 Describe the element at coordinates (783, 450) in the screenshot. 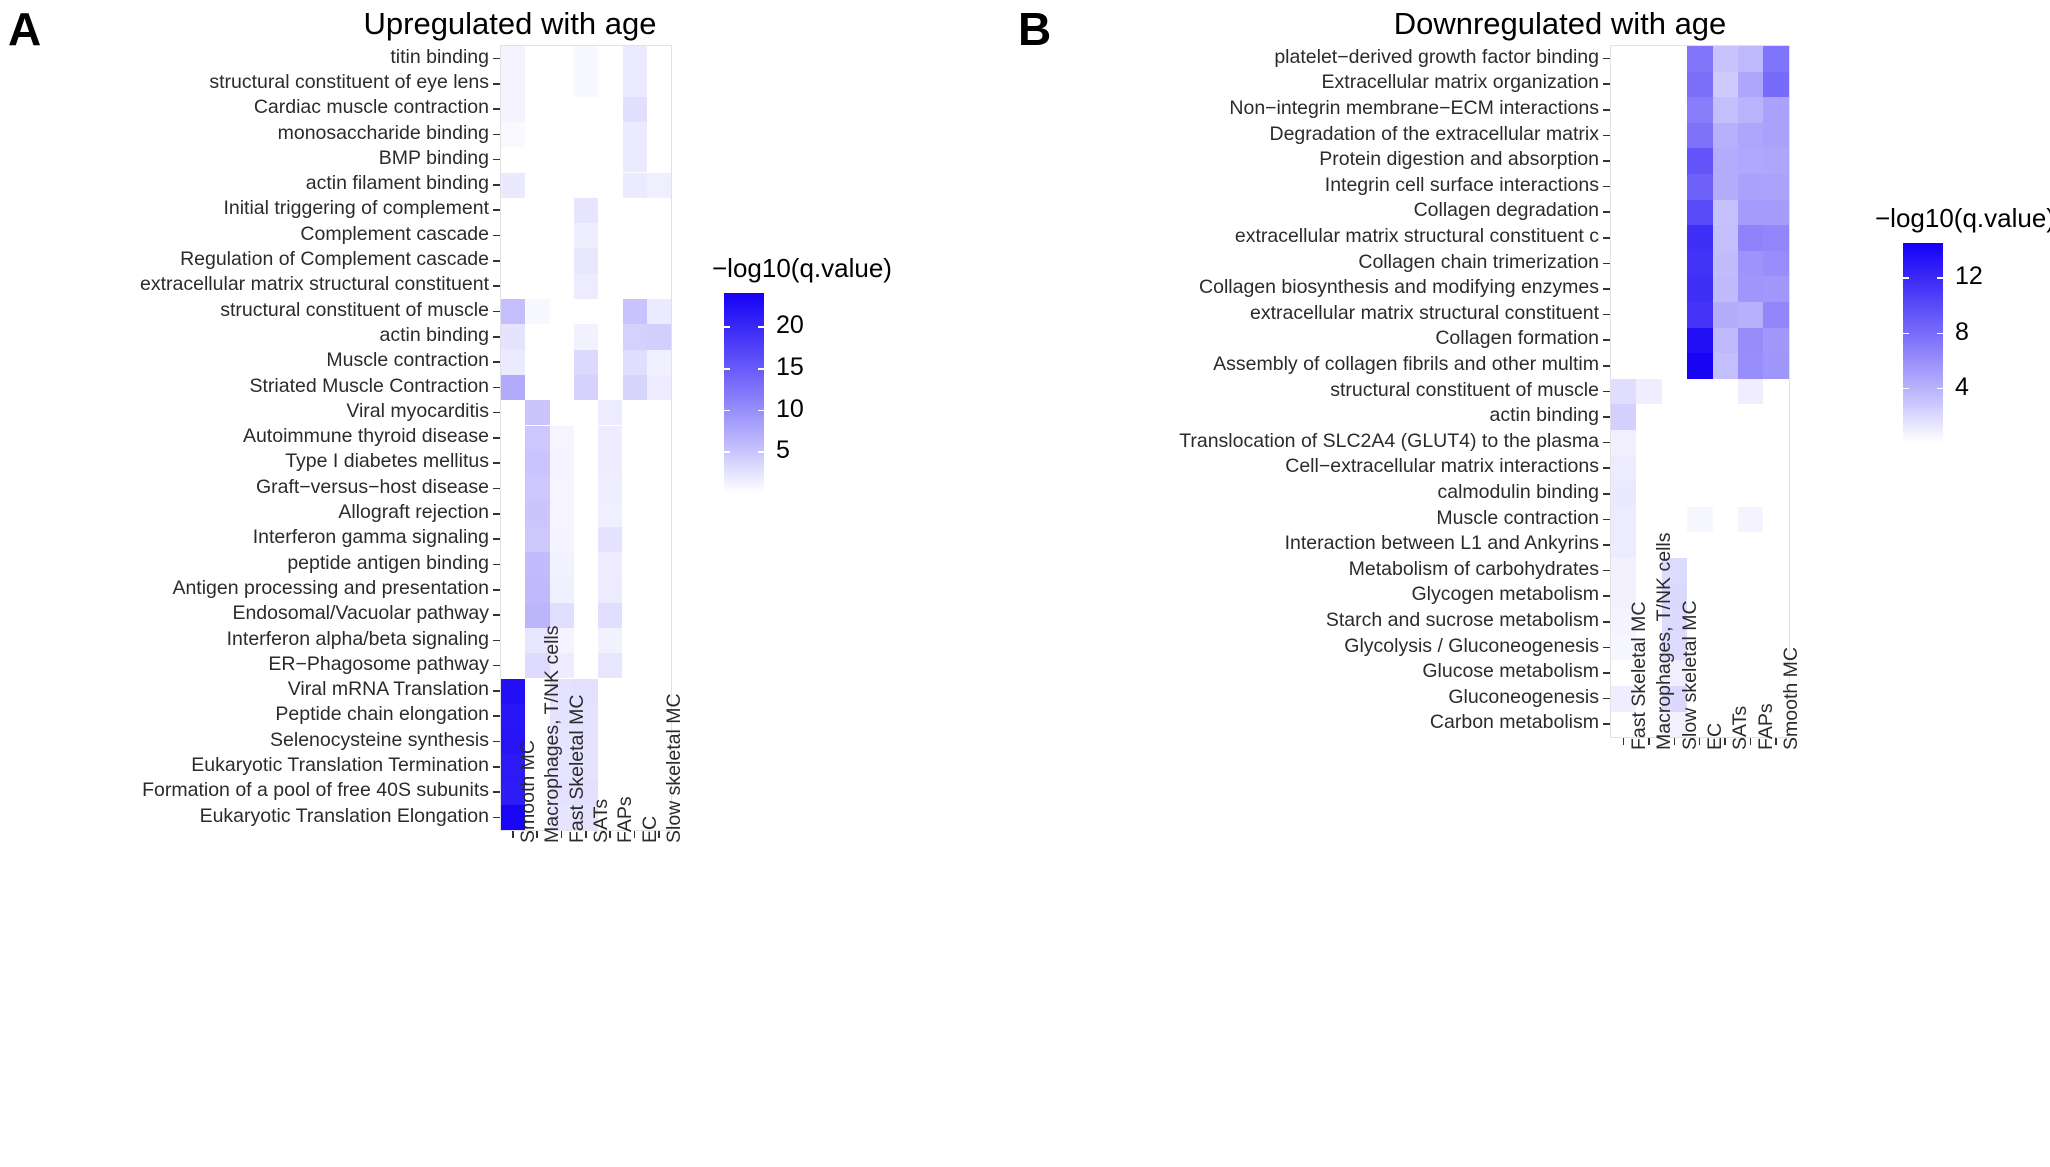

I see `legend-tick-label: 5` at that location.